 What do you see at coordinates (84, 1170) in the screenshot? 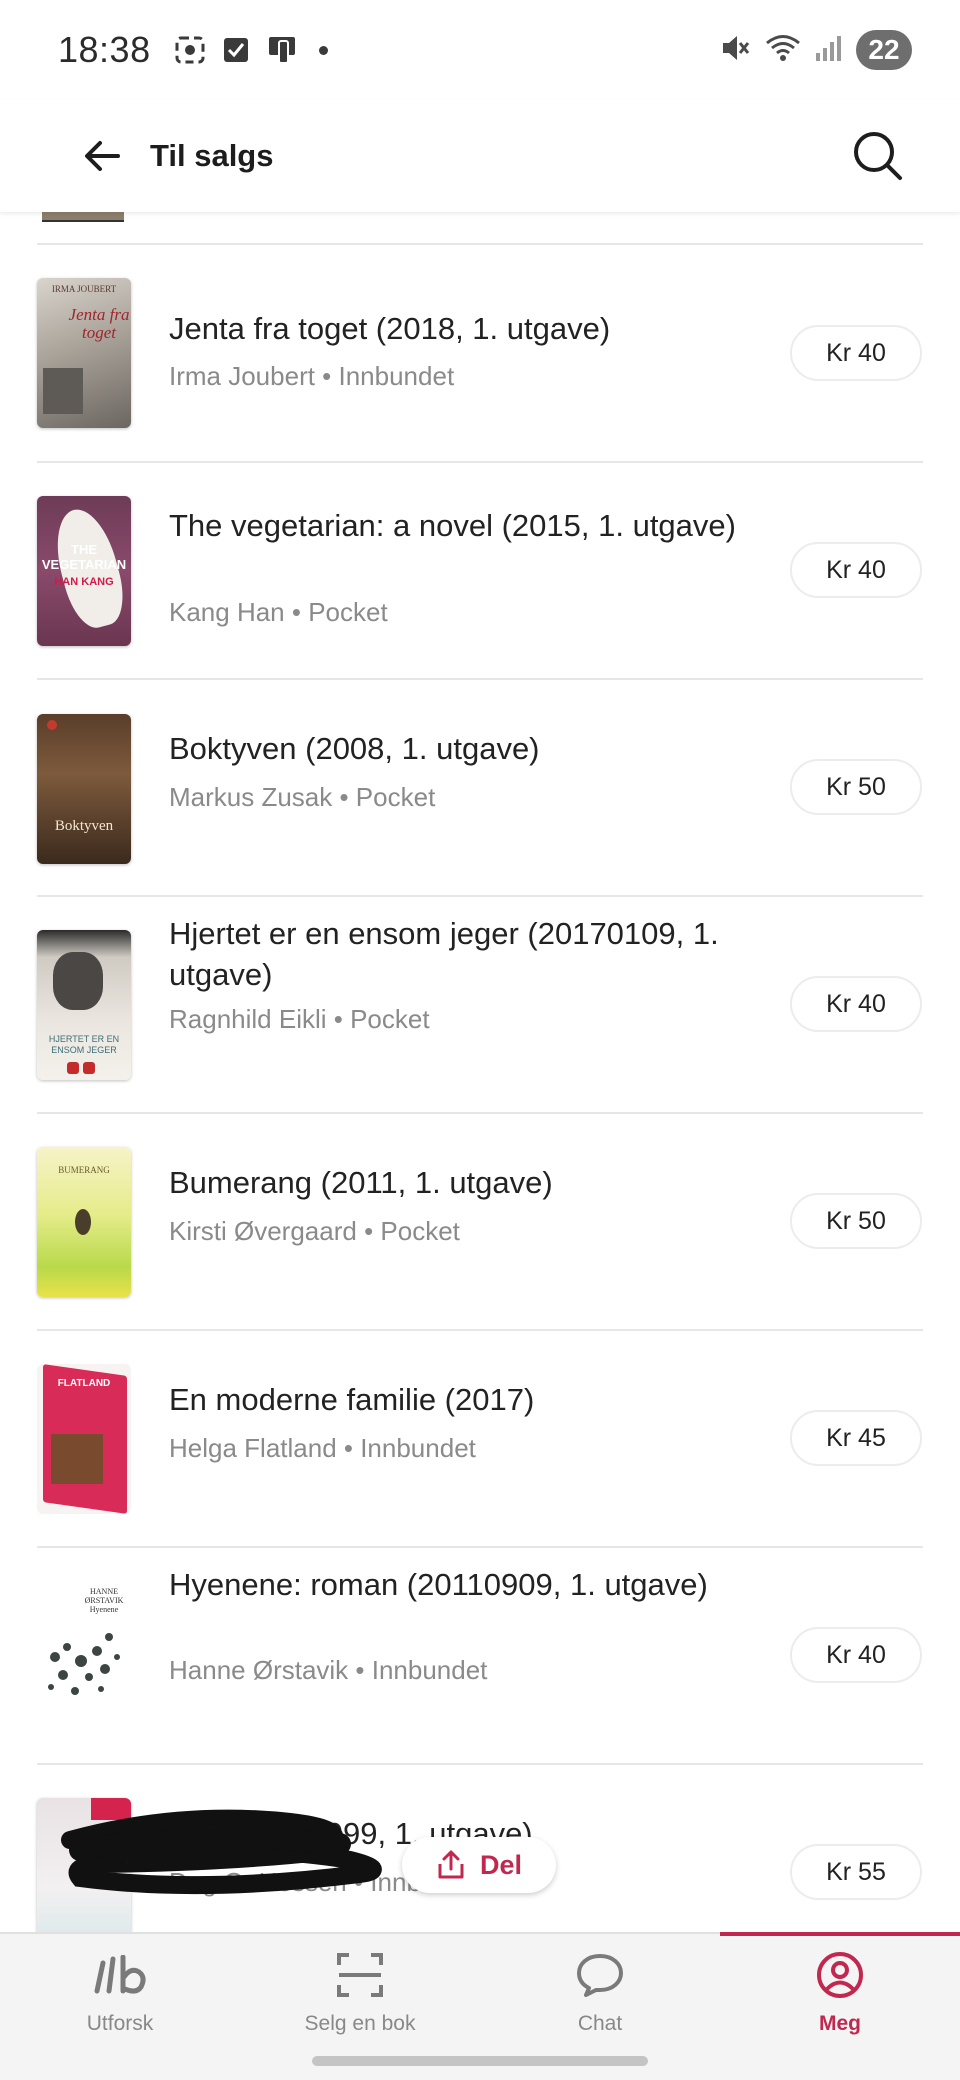
I see `book-cover-title: BUMERANG` at bounding box center [84, 1170].